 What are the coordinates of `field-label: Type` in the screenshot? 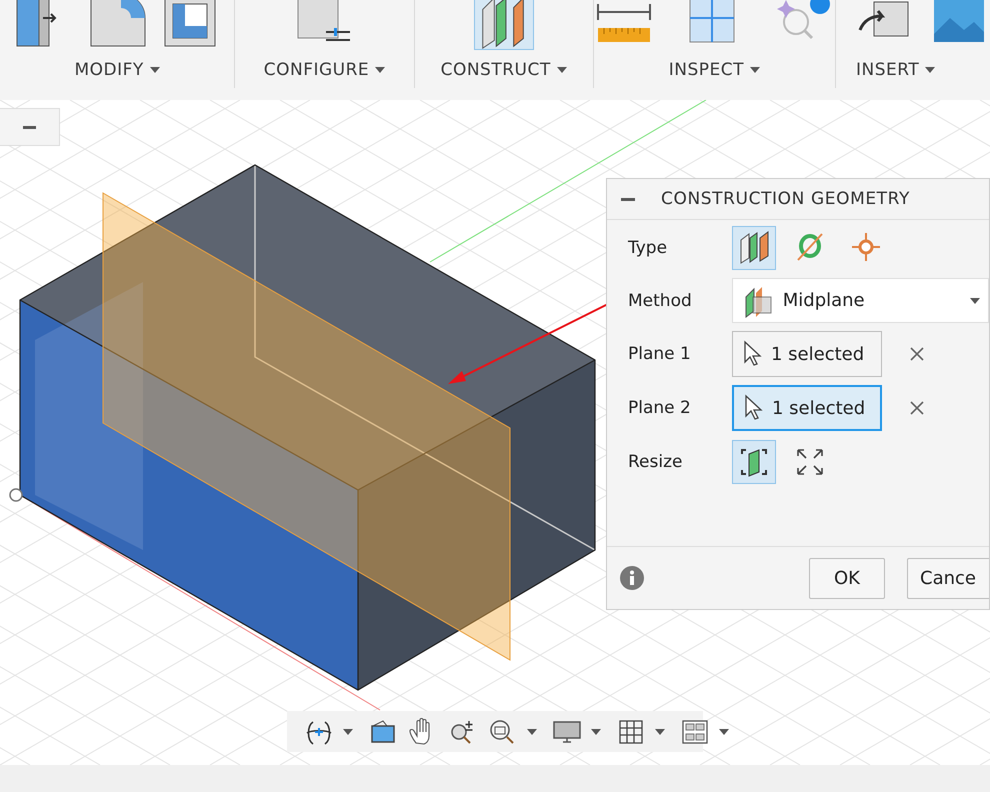 It's located at (648, 248).